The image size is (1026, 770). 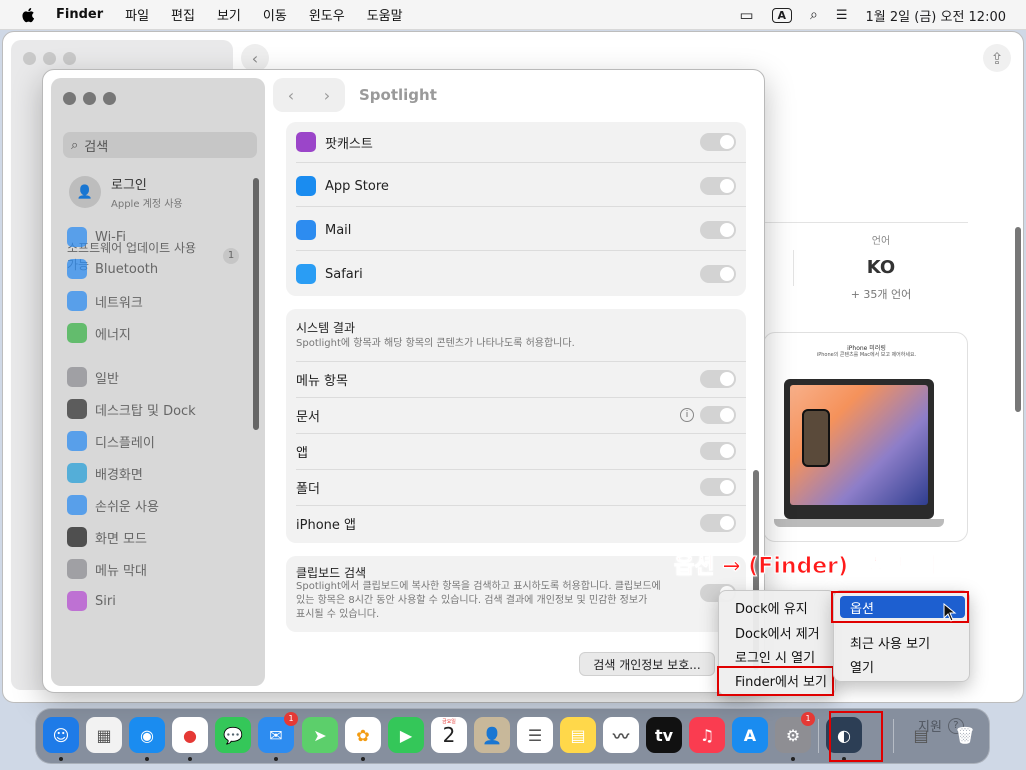 I want to click on safari-icon: ◉, so click(x=147, y=735).